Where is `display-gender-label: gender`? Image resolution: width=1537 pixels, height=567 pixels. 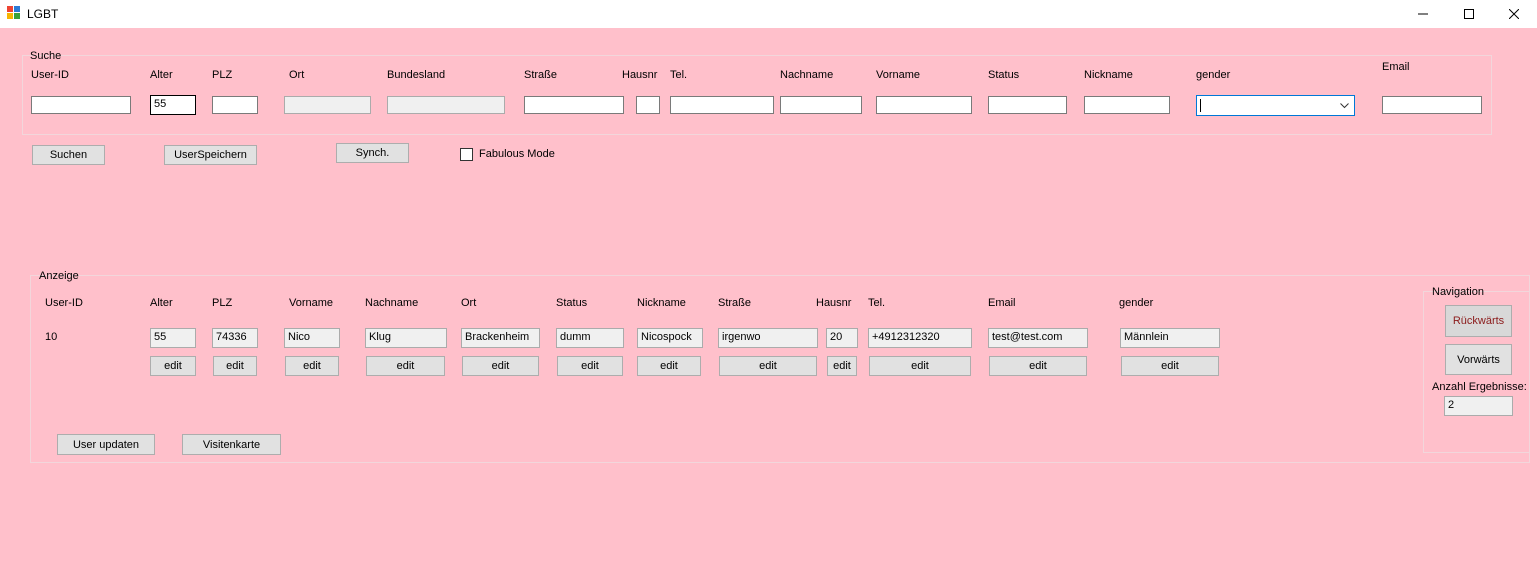
display-gender-label: gender is located at coordinates (1136, 303).